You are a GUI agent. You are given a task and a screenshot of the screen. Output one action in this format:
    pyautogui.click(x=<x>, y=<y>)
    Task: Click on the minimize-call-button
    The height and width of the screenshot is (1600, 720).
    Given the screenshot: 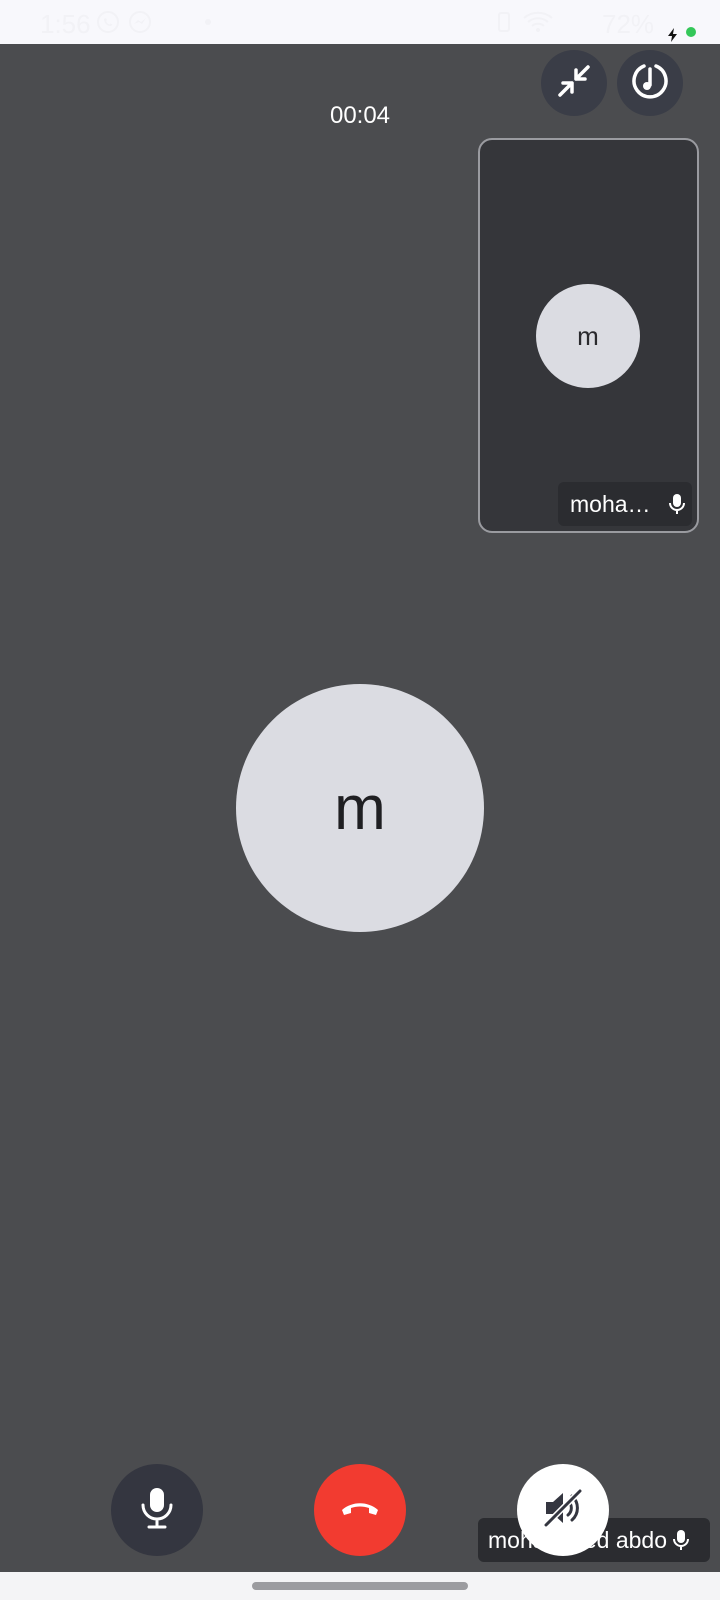 What is the action you would take?
    pyautogui.click(x=574, y=83)
    